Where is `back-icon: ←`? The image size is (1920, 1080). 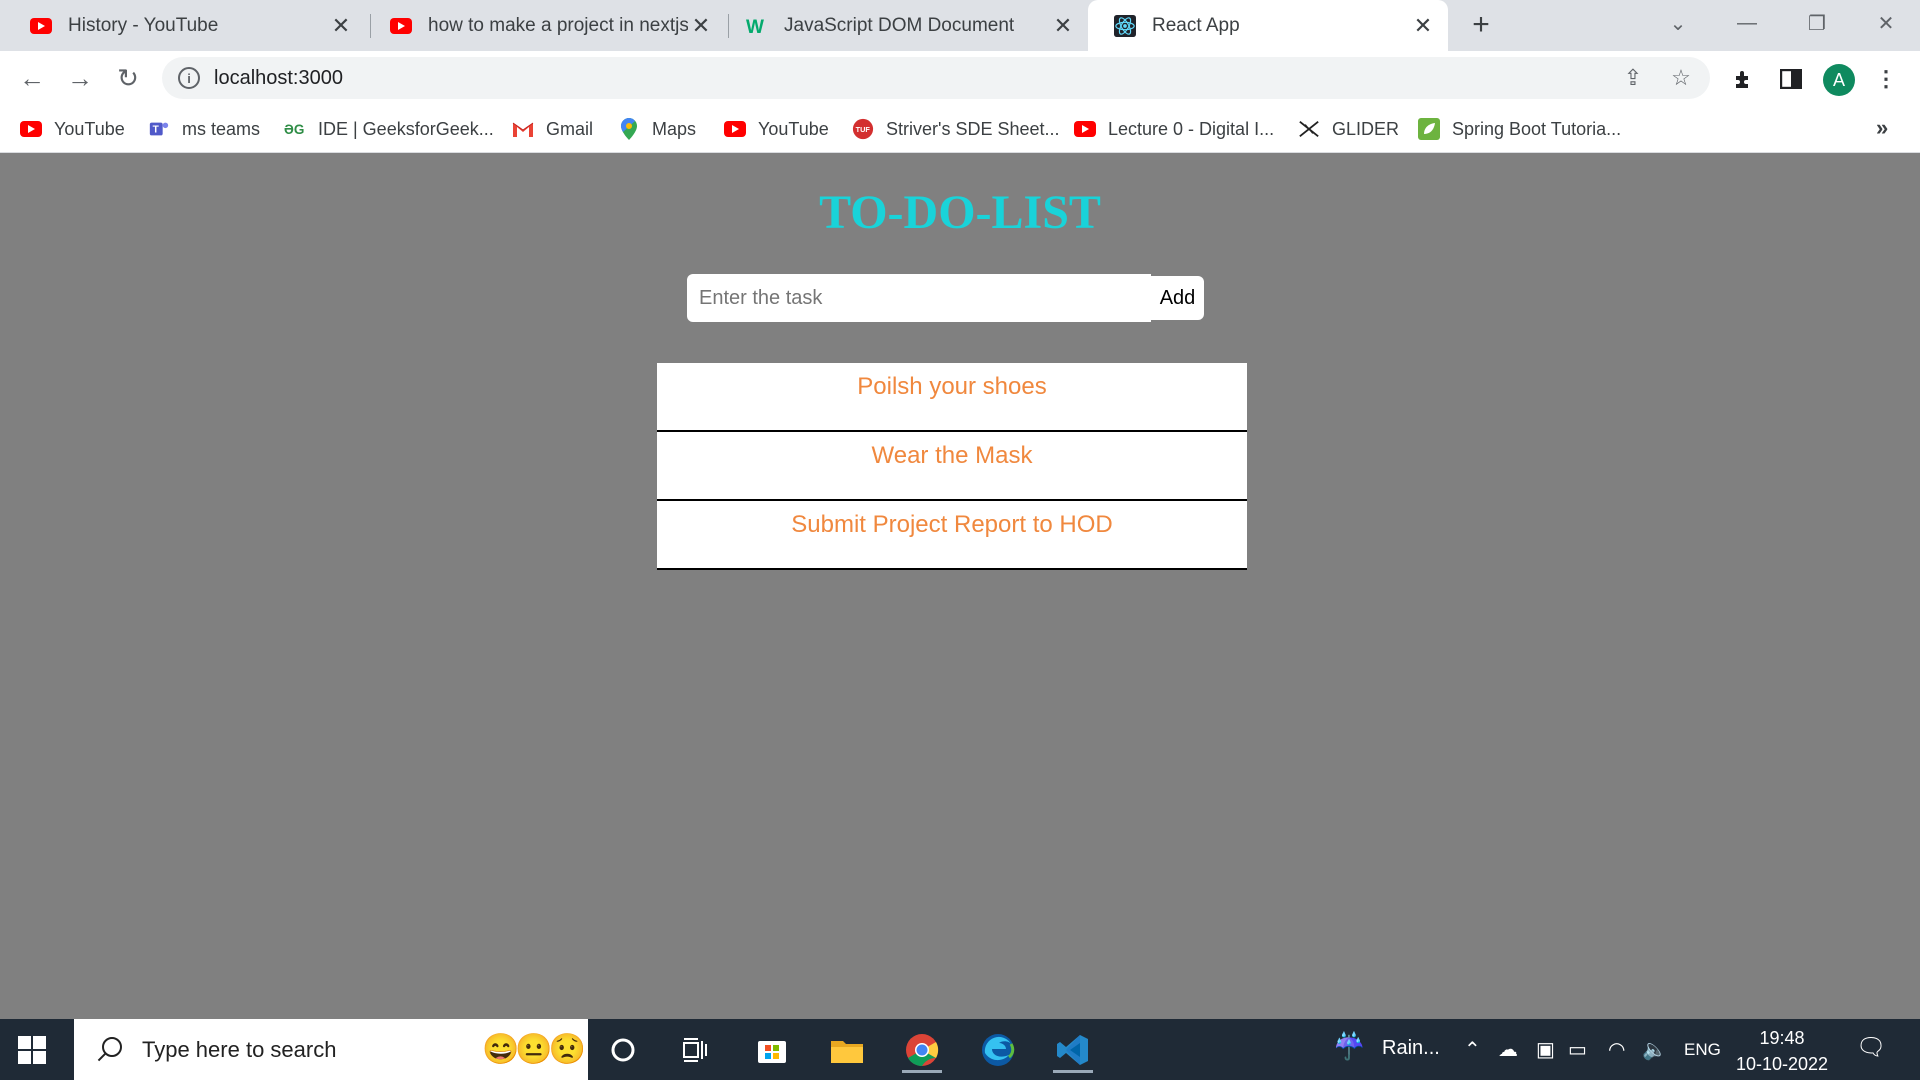
back-icon: ← is located at coordinates (32, 78).